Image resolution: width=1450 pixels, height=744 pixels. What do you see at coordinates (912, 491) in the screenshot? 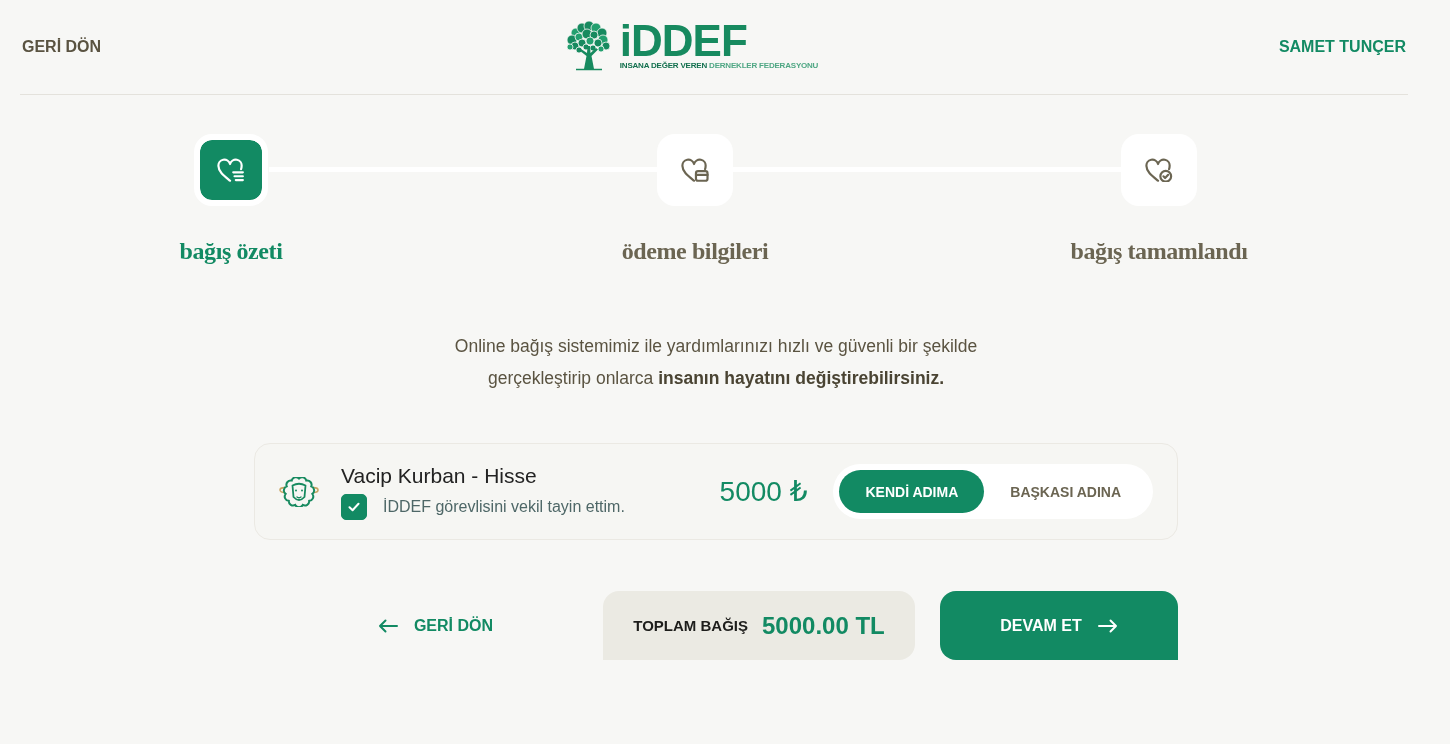
I see `option-button: KENDİ ADIMA` at bounding box center [912, 491].